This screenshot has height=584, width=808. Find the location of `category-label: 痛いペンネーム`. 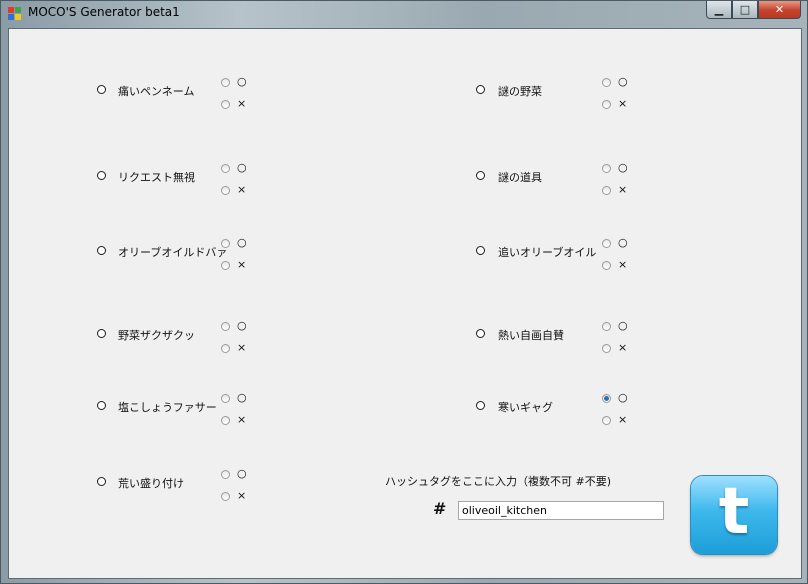

category-label: 痛いペンネーム is located at coordinates (156, 91).